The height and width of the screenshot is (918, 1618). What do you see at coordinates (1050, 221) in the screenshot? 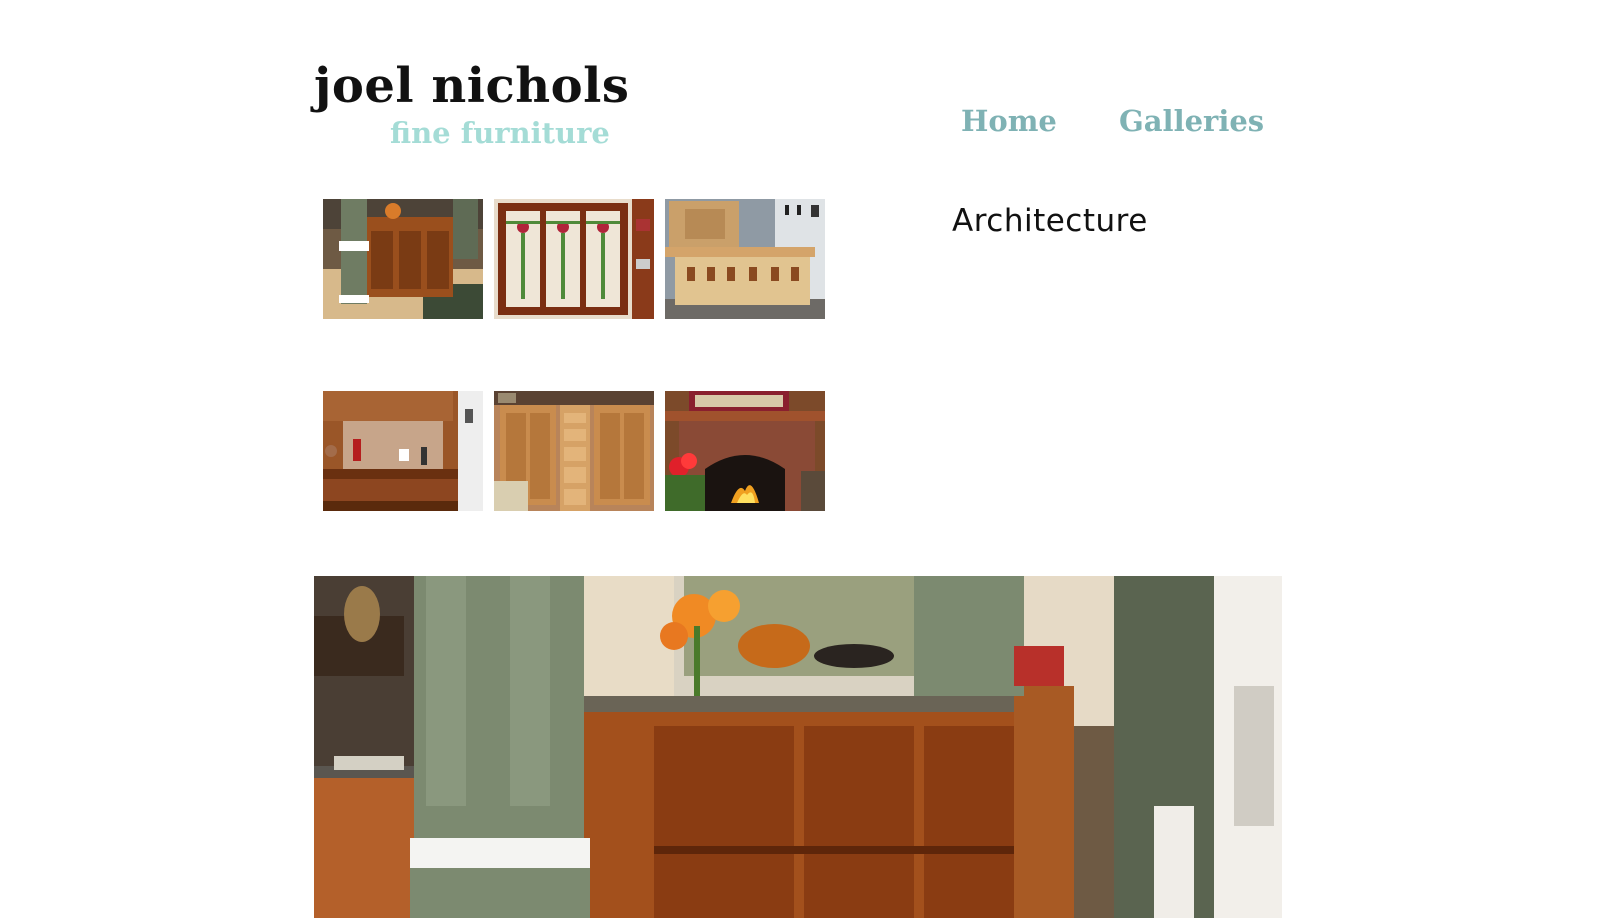
I see `gallery-title: Architecture` at bounding box center [1050, 221].